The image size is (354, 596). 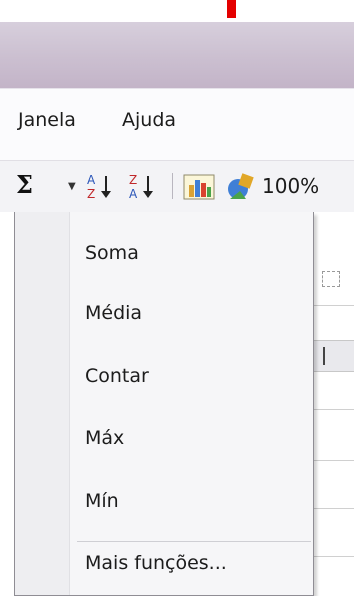 I want to click on window-title-bar, so click(x=177, y=55).